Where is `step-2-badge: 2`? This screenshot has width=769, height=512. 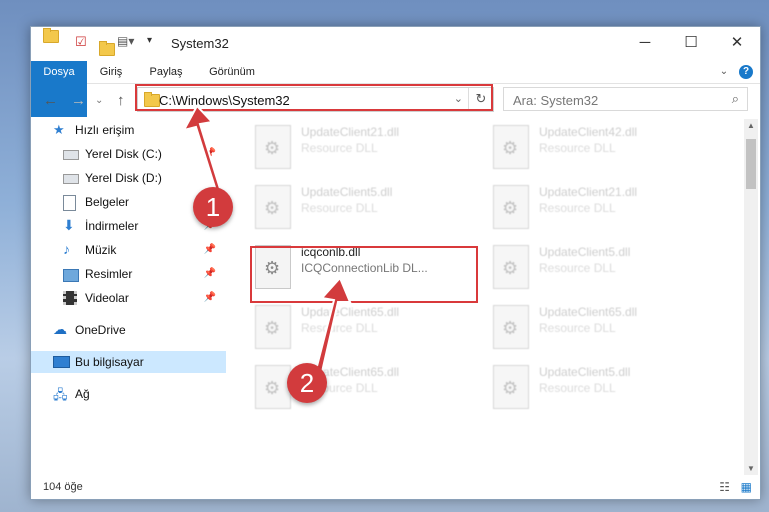 step-2-badge: 2 is located at coordinates (307, 383).